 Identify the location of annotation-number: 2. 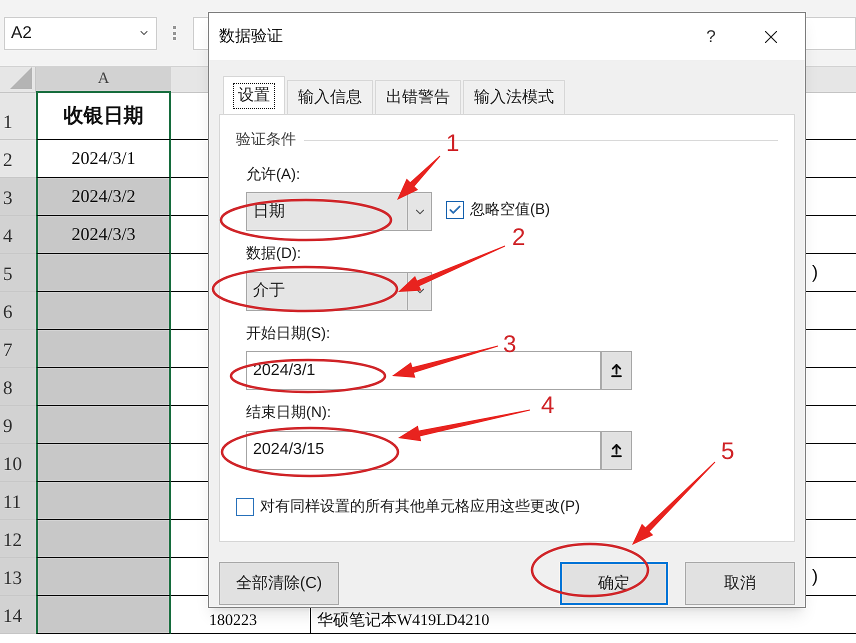
(519, 238).